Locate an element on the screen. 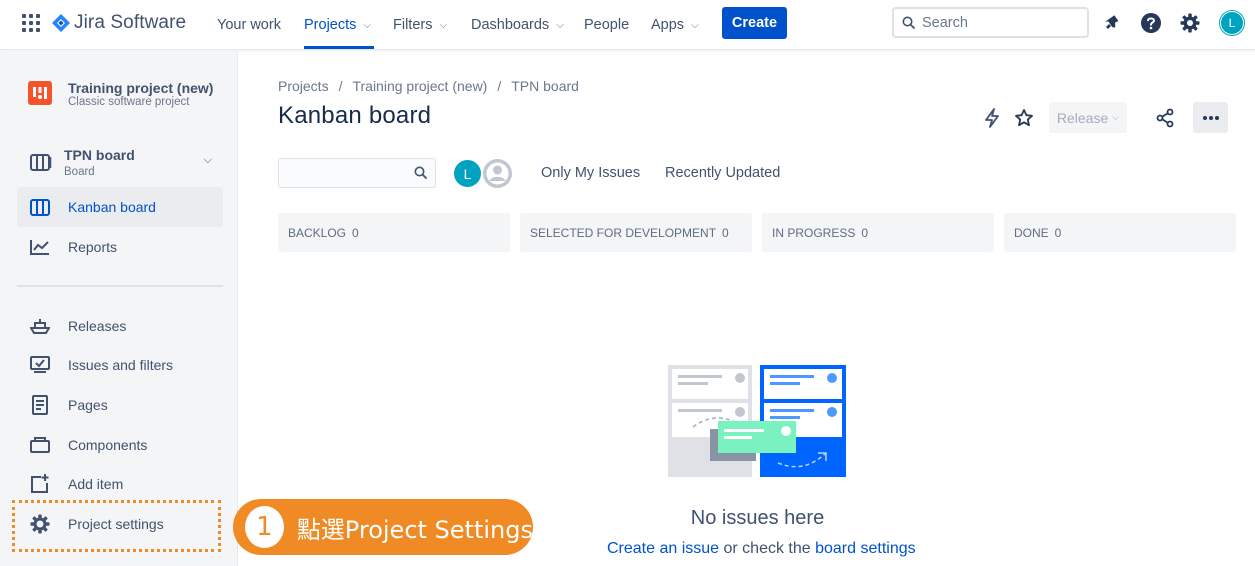 The height and width of the screenshot is (566, 1255). sidebar-item-add-item: Add item is located at coordinates (120, 484).